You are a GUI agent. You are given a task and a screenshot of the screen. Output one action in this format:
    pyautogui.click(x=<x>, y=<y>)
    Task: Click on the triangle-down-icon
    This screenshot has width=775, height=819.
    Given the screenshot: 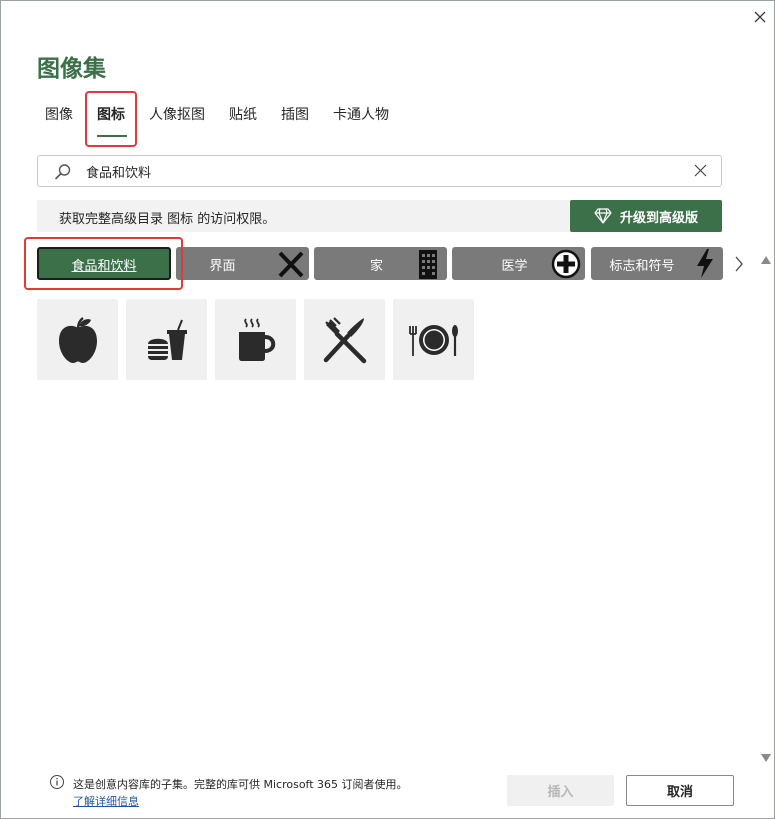 What is the action you would take?
    pyautogui.click(x=766, y=758)
    